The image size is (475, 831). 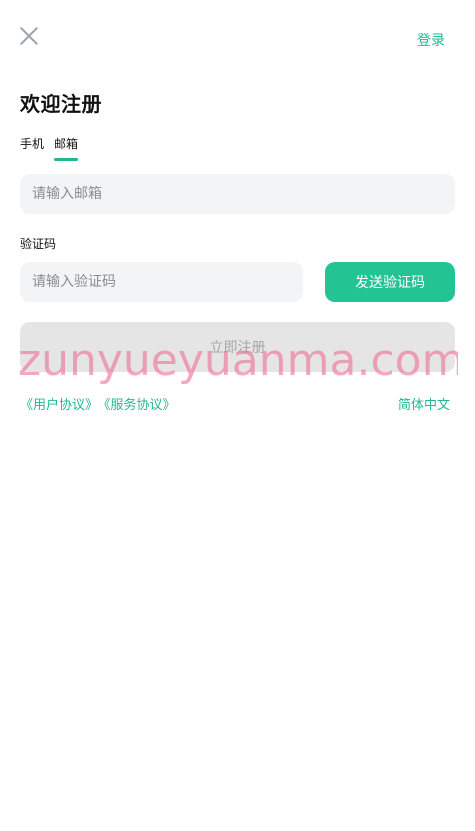 What do you see at coordinates (29, 36) in the screenshot?
I see `close-icon` at bounding box center [29, 36].